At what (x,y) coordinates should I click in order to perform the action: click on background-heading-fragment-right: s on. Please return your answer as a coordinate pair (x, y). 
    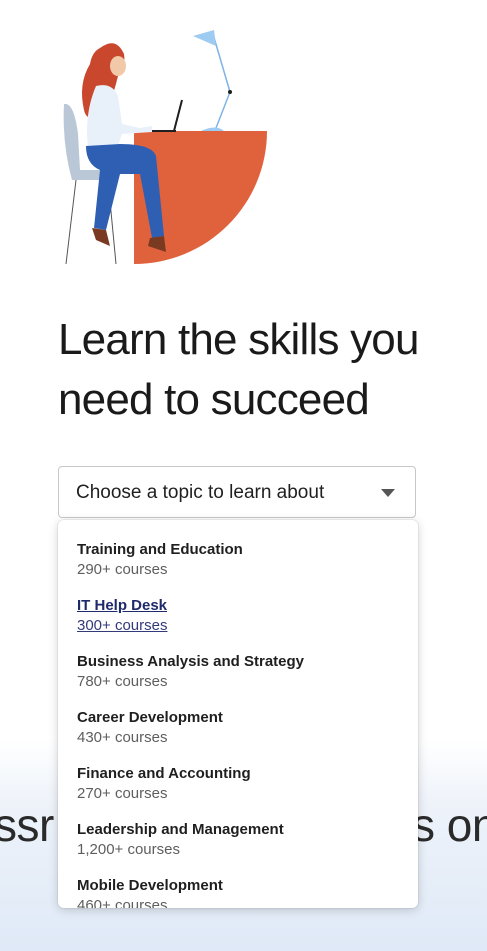
    Looking at the image, I should click on (449, 825).